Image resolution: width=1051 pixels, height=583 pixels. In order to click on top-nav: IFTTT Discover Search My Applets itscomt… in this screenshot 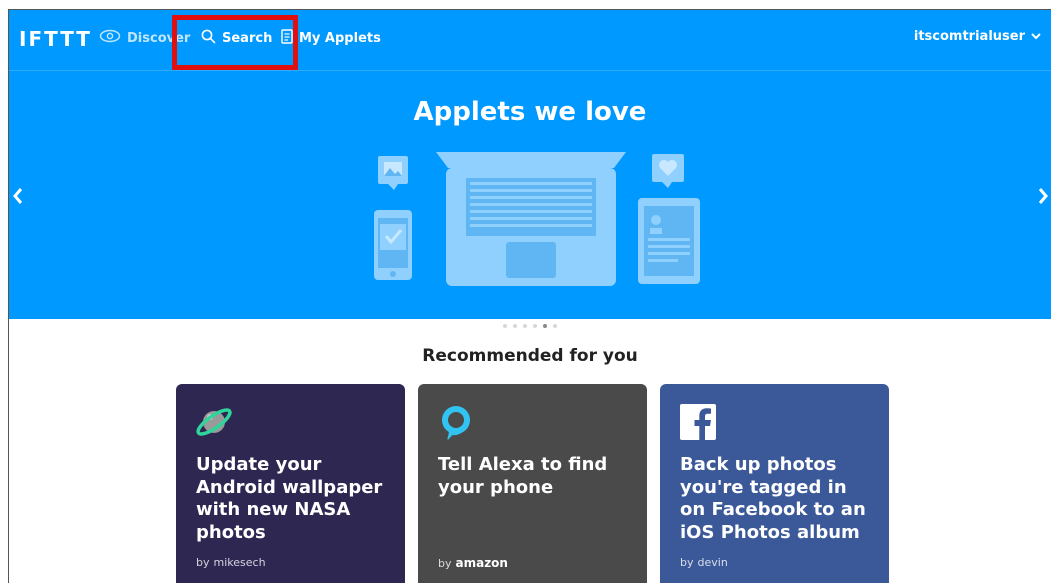, I will do `click(530, 40)`.